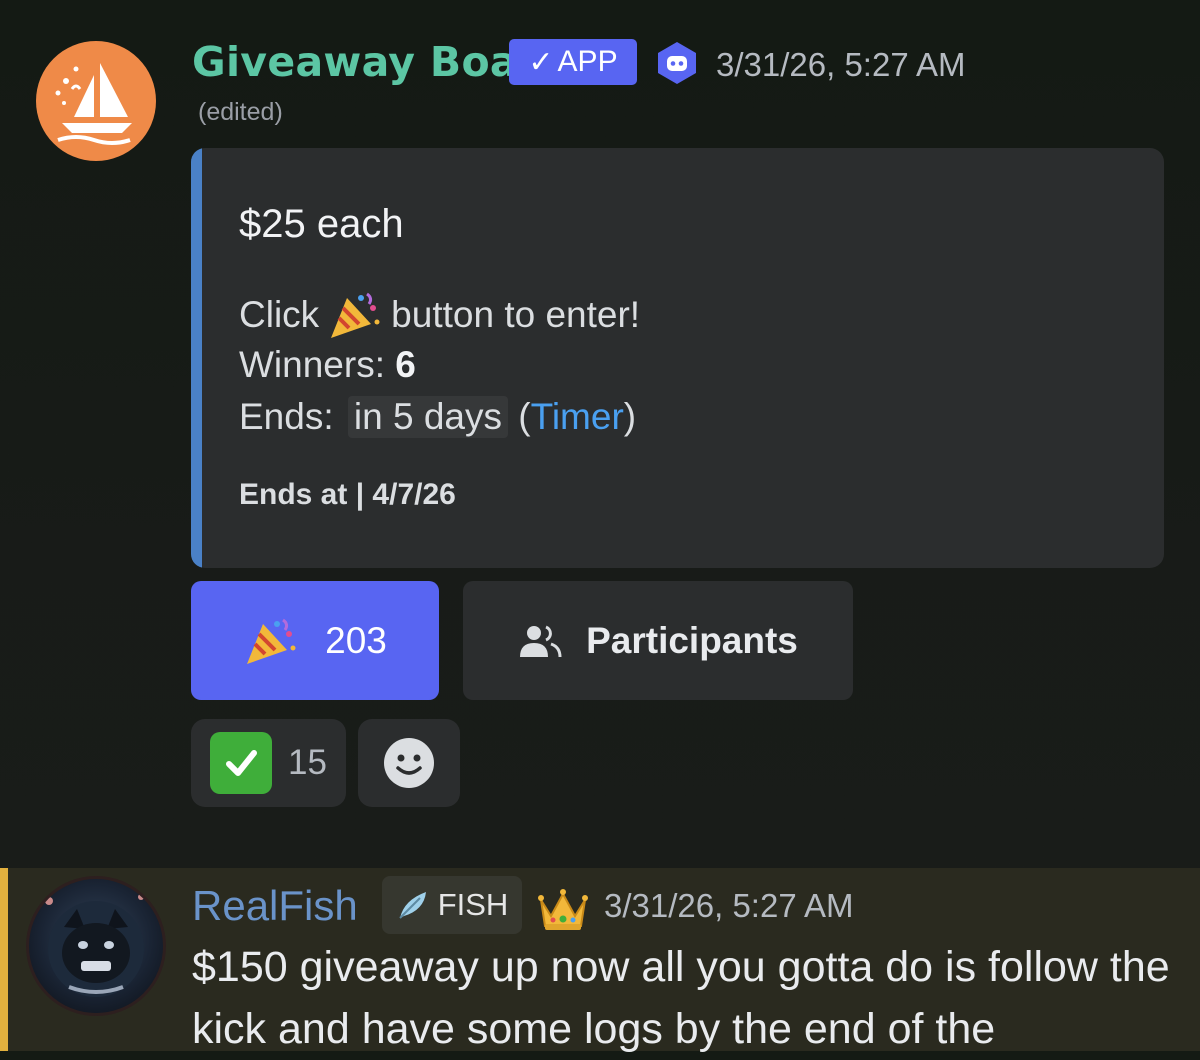 Image resolution: width=1200 pixels, height=1060 pixels. What do you see at coordinates (275, 906) in the screenshot?
I see `username: RealFish` at bounding box center [275, 906].